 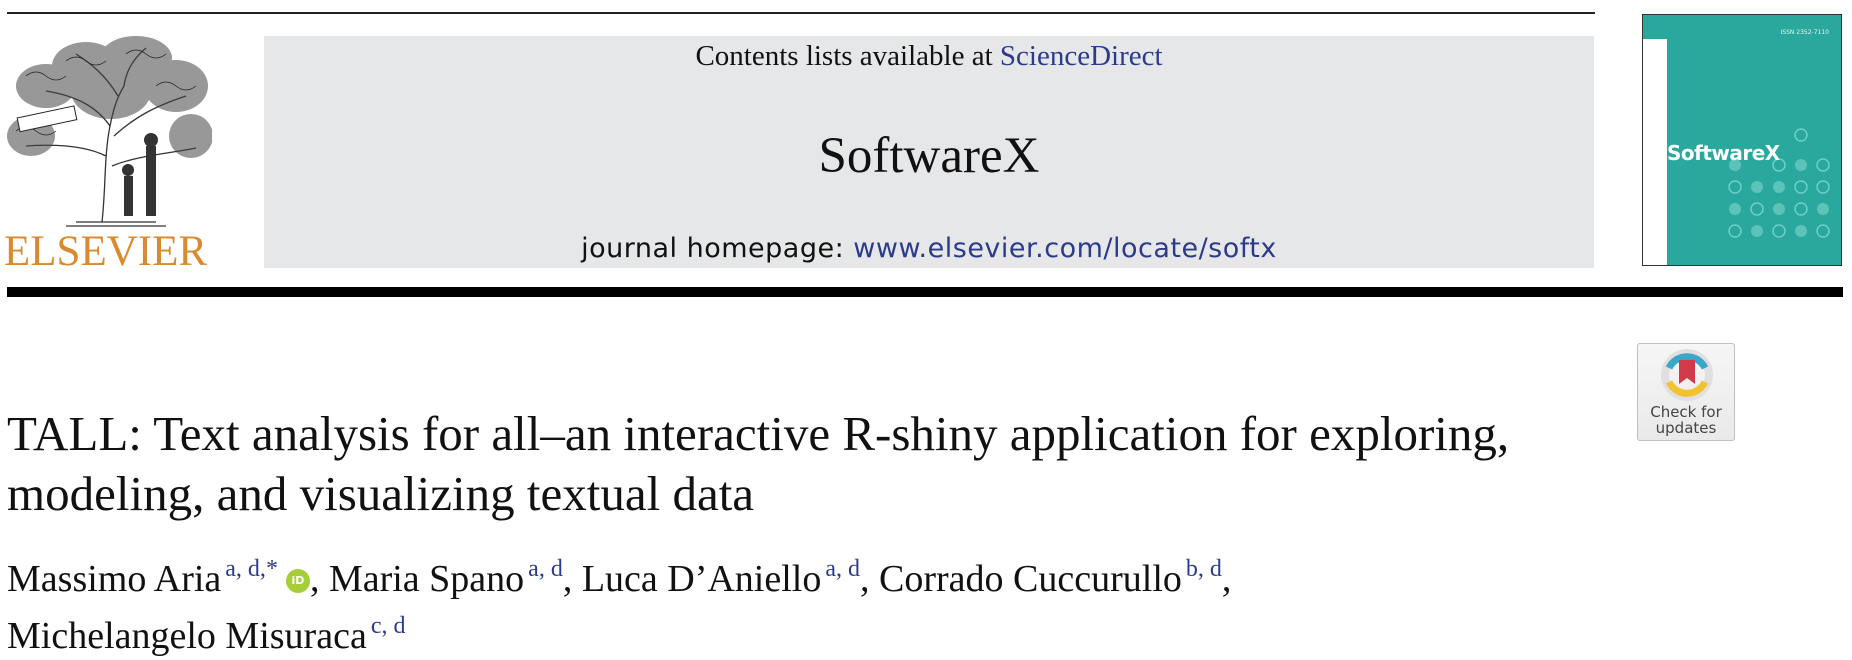 I want to click on check-for-updates-button: Check for updates, so click(x=1686, y=392).